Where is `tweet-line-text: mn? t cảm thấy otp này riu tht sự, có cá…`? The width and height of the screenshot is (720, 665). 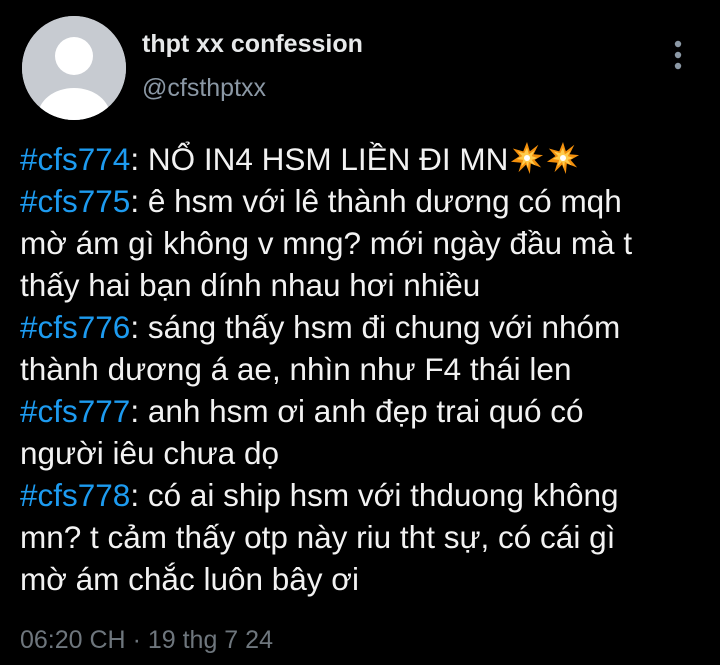 tweet-line-text: mn? t cảm thấy otp này riu tht sự, có cá… is located at coordinates (318, 537).